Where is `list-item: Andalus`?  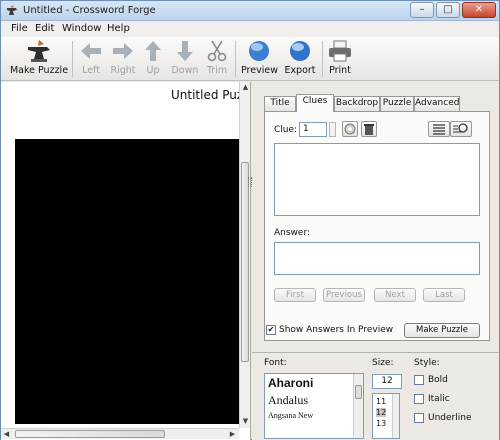 list-item: Andalus is located at coordinates (288, 400).